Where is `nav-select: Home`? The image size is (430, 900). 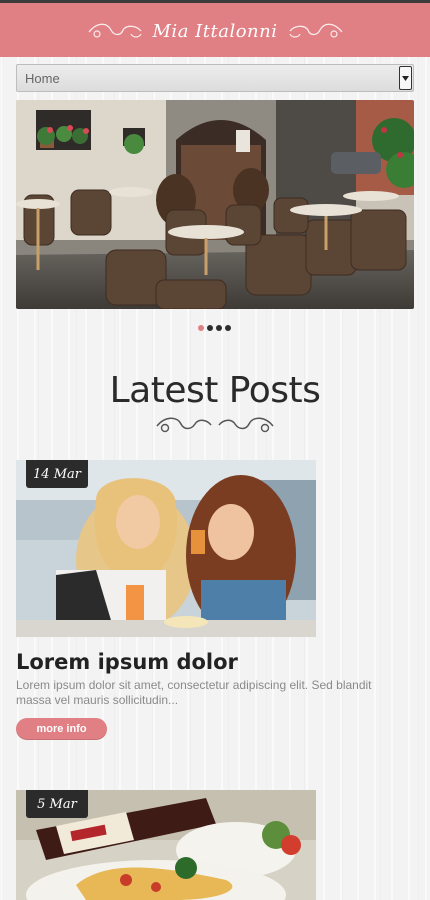
nav-select: Home is located at coordinates (215, 78).